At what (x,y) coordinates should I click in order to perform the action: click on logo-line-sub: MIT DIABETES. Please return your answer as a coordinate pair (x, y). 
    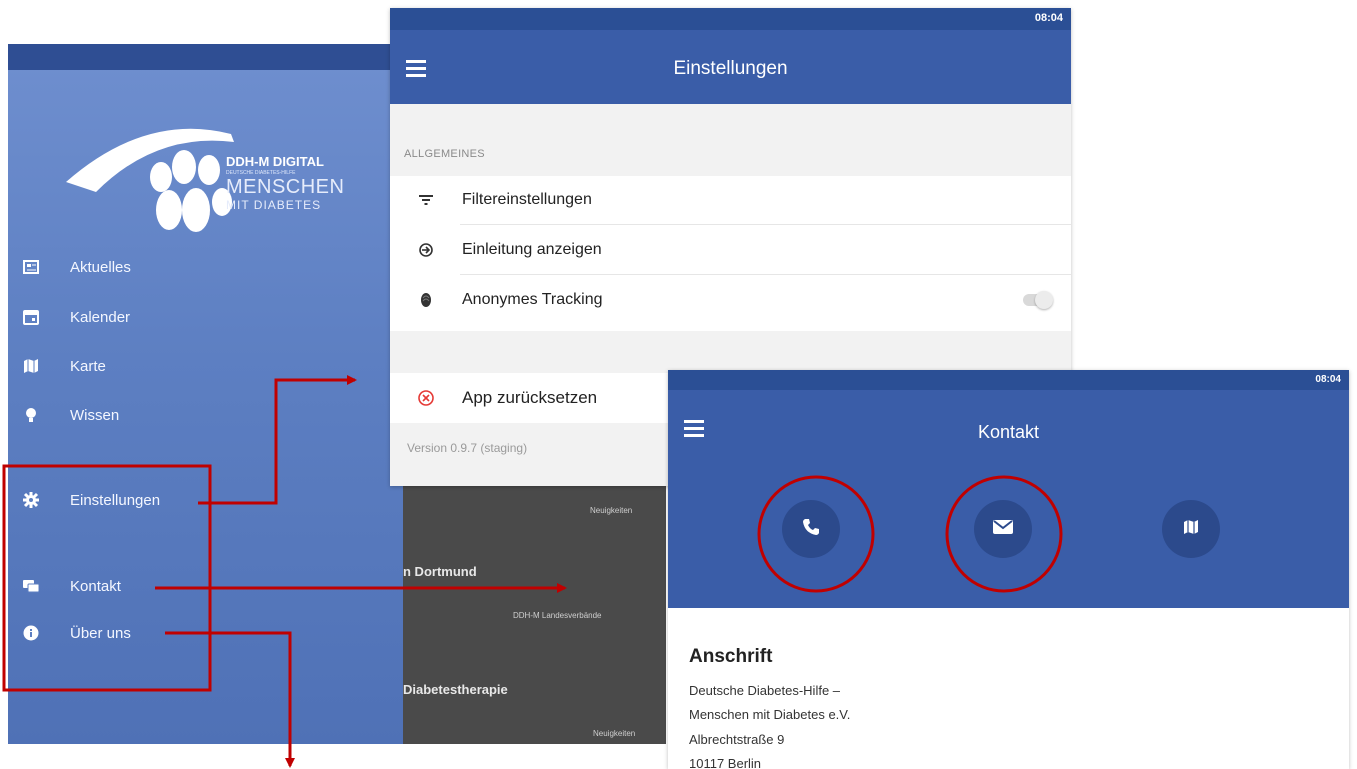
    Looking at the image, I should click on (274, 205).